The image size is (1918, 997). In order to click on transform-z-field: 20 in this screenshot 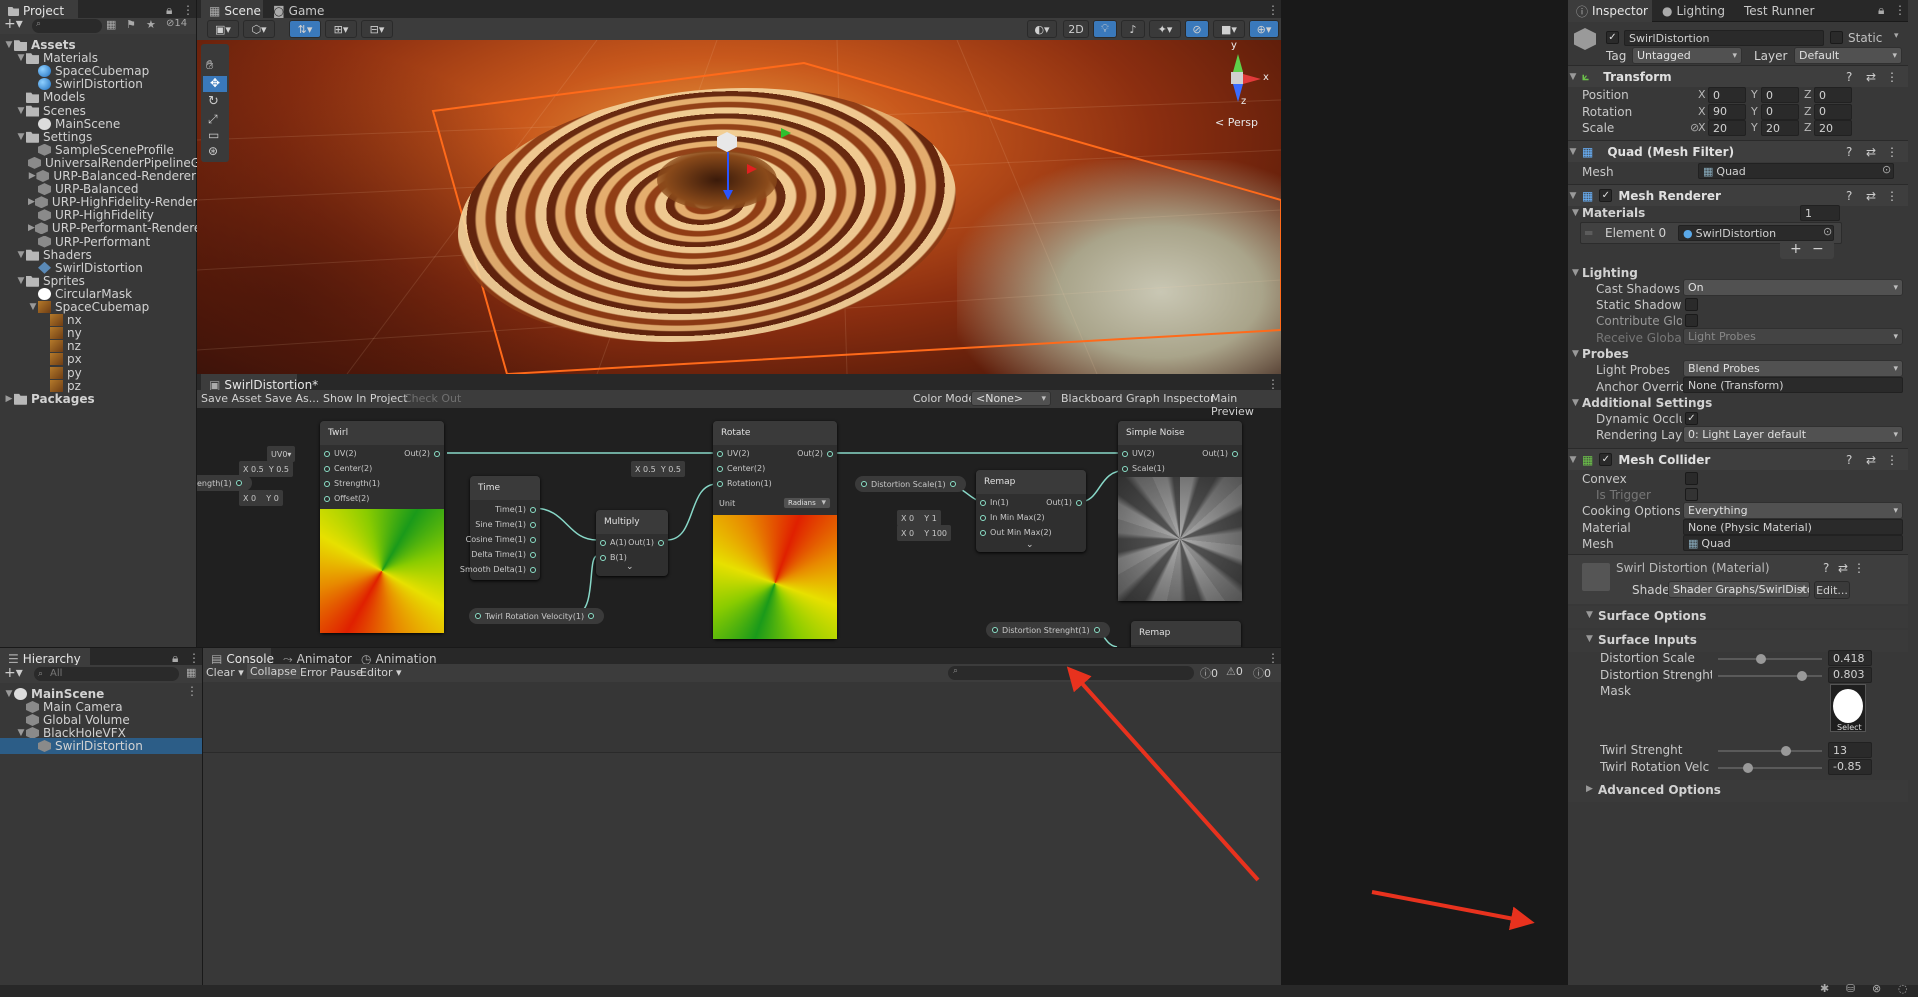, I will do `click(1833, 128)`.